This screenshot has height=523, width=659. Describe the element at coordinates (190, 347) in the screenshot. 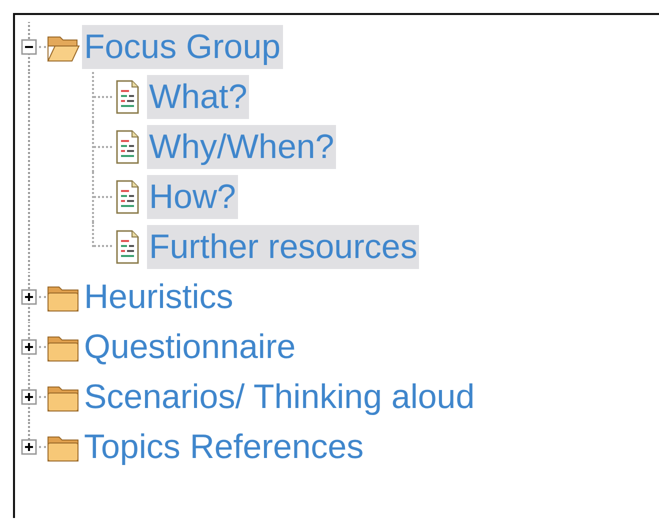

I see `tree-item: Questionnaire` at that location.